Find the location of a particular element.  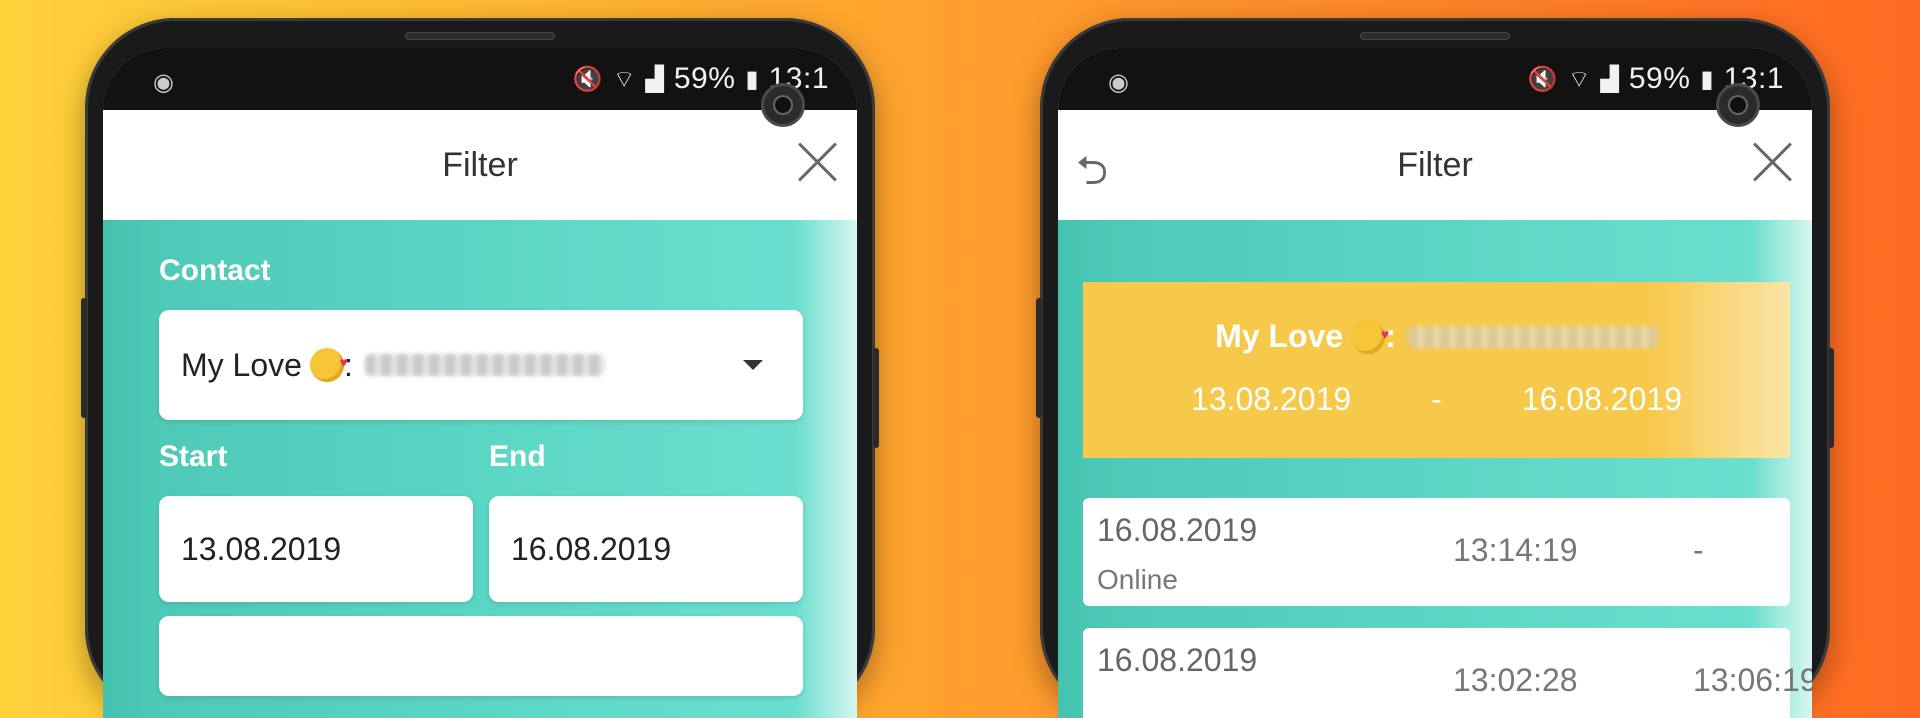

contact-dropdown: My Love : is located at coordinates (481, 365).